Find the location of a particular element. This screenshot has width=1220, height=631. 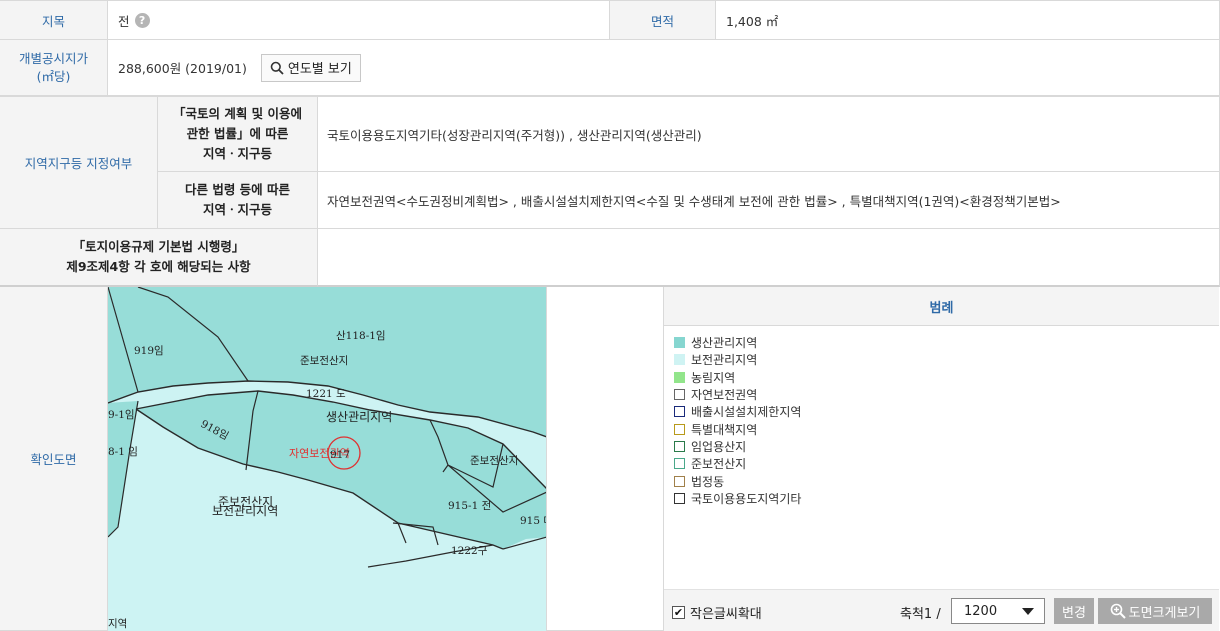

legend-item-label: 농림지역 is located at coordinates (713, 377).